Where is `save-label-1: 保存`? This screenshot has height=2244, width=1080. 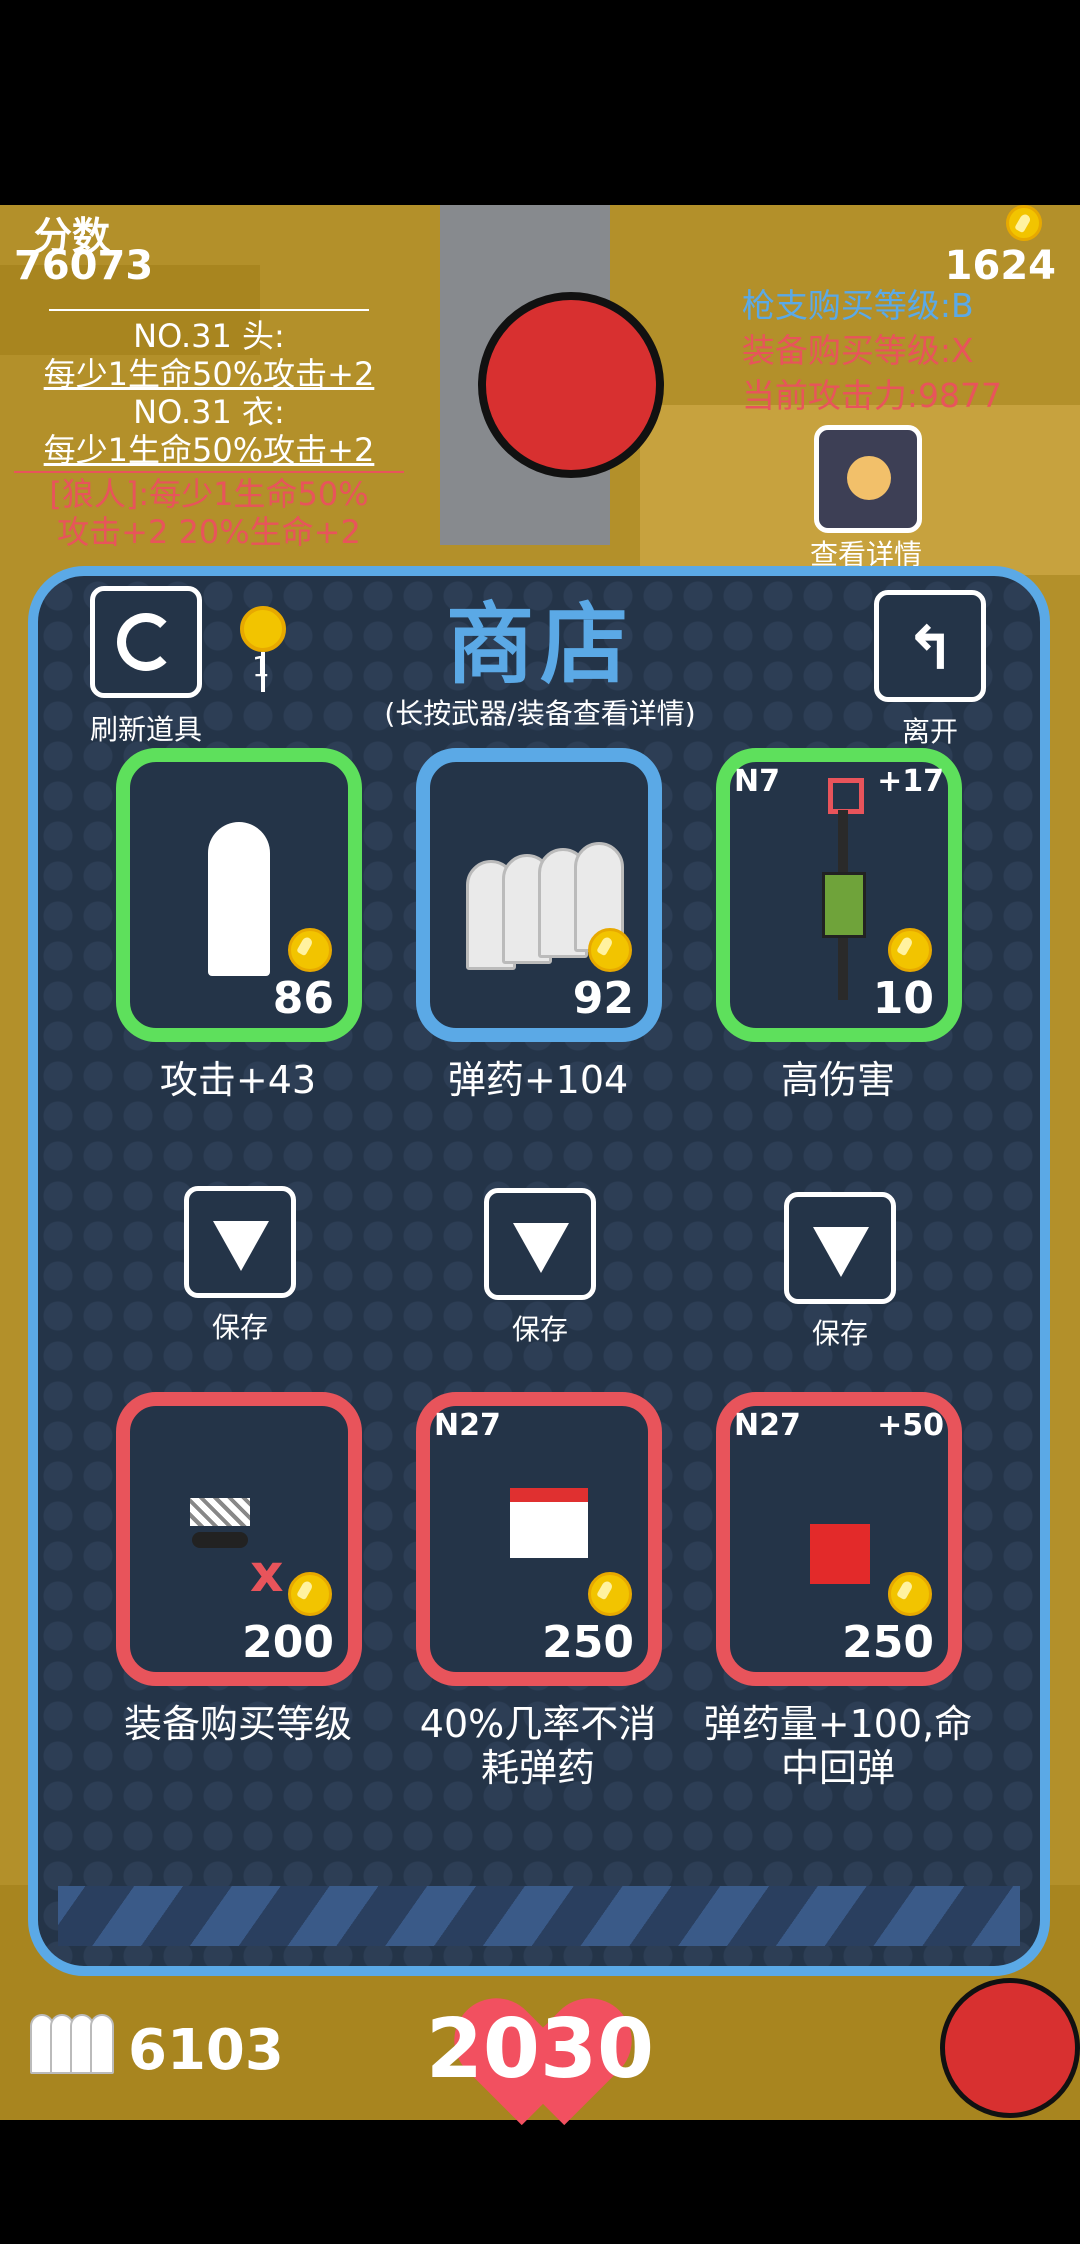 save-label-1: 保存 is located at coordinates (240, 1327).